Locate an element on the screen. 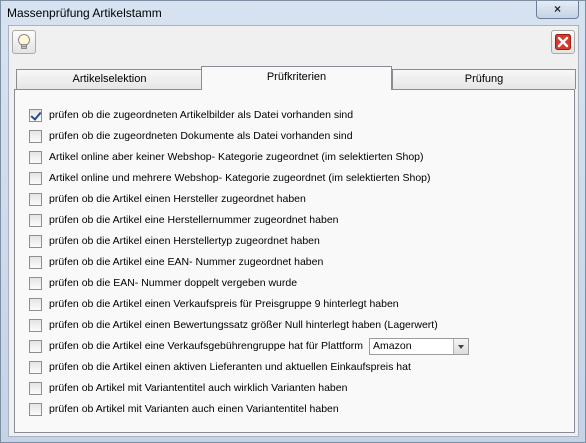 This screenshot has height=443, width=586. window-close-button: × is located at coordinates (557, 10).